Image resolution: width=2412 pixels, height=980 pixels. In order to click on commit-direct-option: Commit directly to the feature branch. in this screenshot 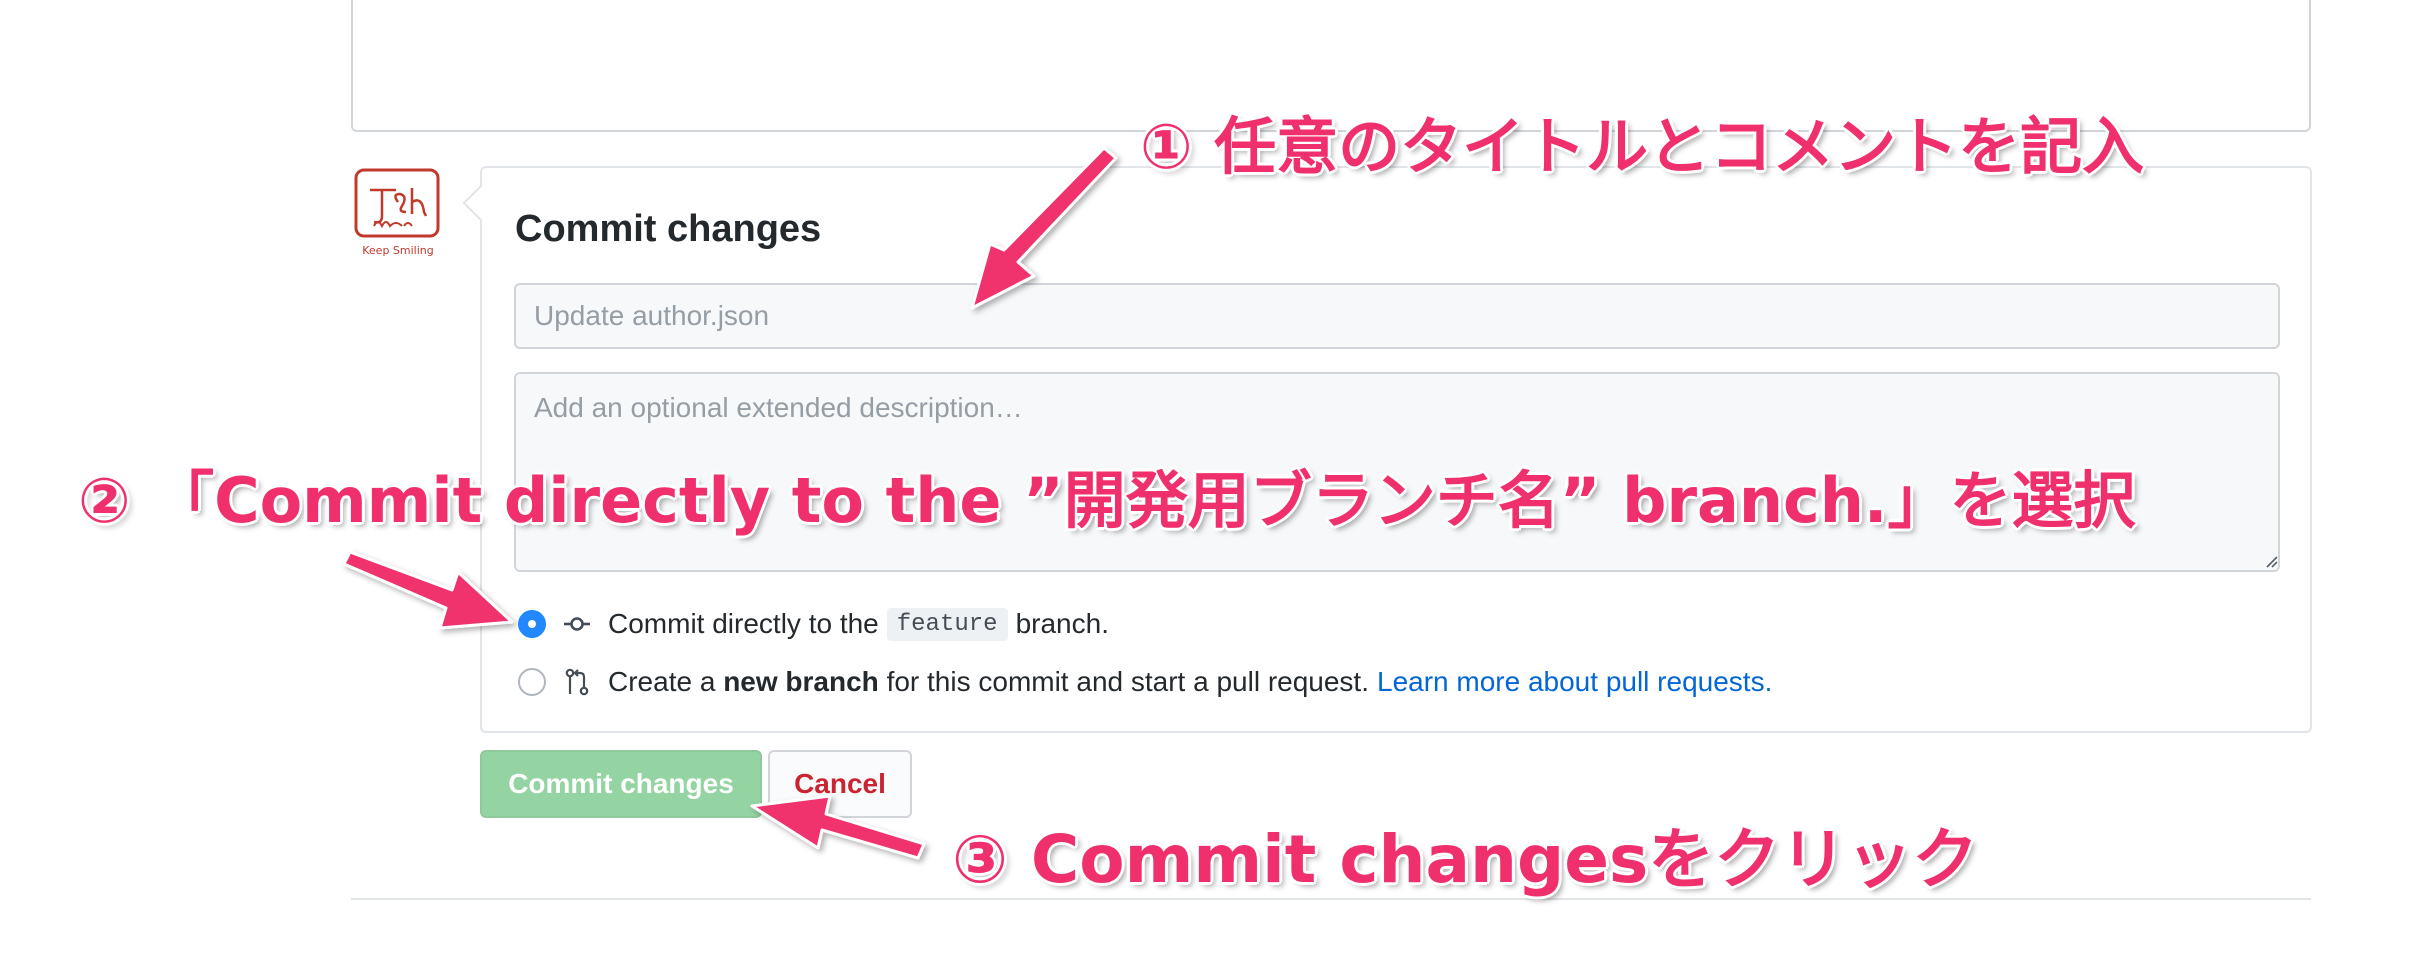, I will do `click(813, 624)`.